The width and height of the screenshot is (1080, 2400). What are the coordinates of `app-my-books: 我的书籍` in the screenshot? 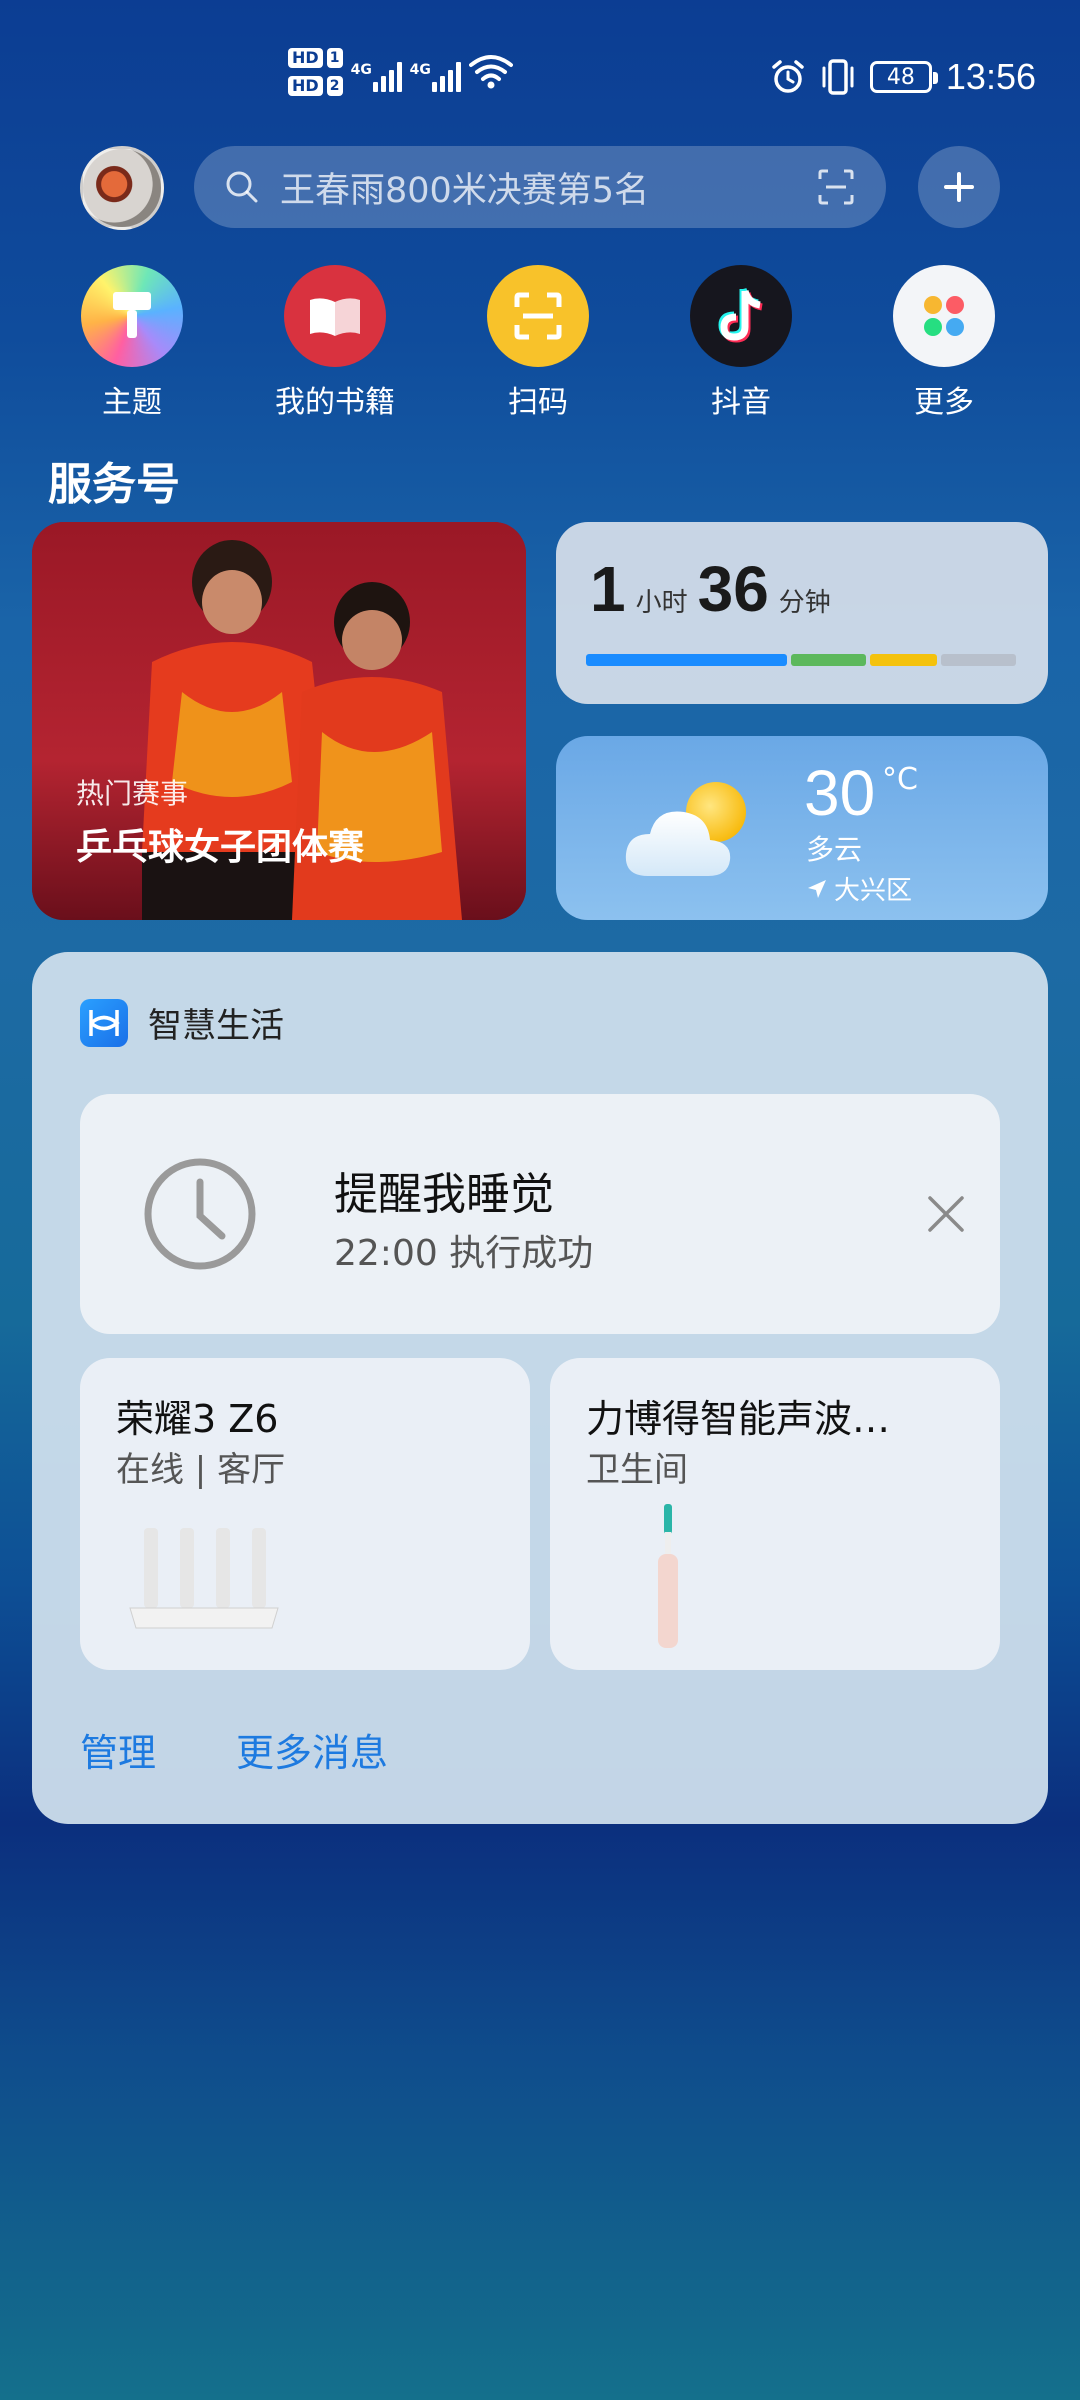 It's located at (335, 343).